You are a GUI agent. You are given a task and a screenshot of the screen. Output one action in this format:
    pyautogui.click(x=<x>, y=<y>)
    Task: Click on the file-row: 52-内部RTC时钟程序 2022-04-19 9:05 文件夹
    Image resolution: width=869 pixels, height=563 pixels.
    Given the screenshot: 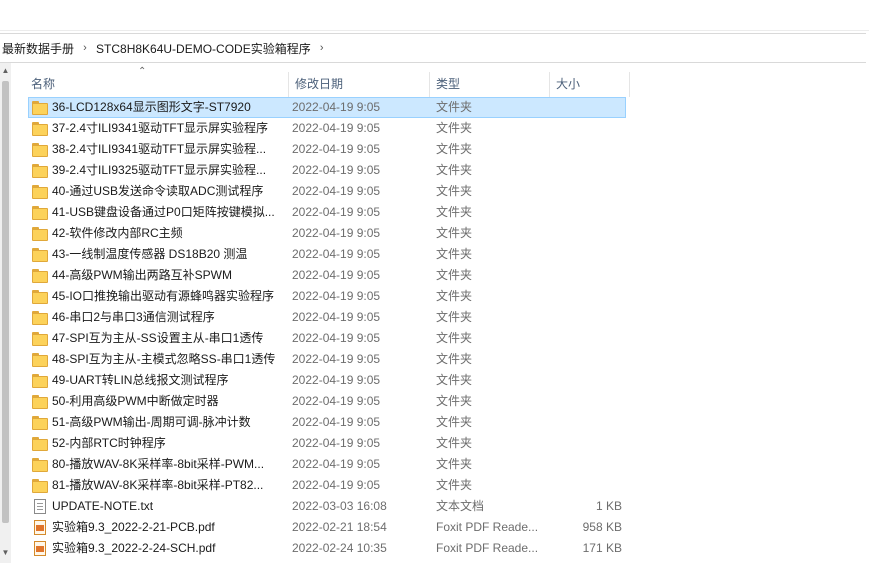 What is the action you would take?
    pyautogui.click(x=443, y=443)
    